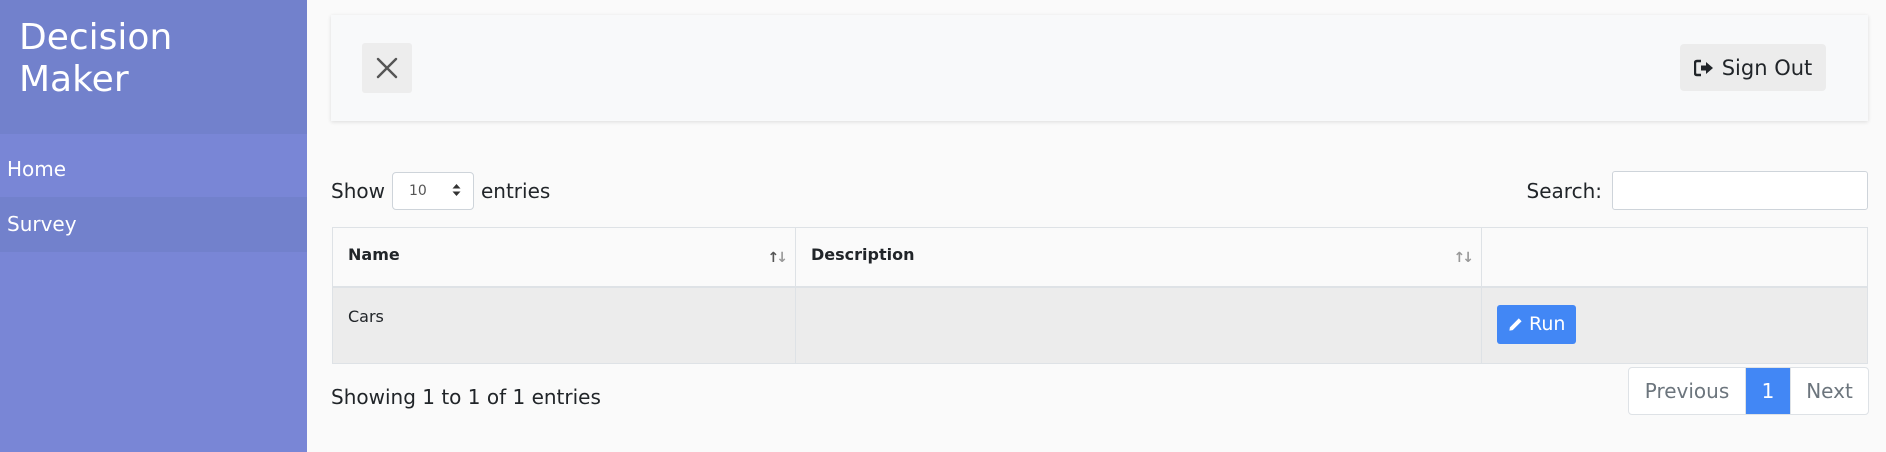 The height and width of the screenshot is (452, 1886). I want to click on column-header-name-label: Name, so click(374, 254).